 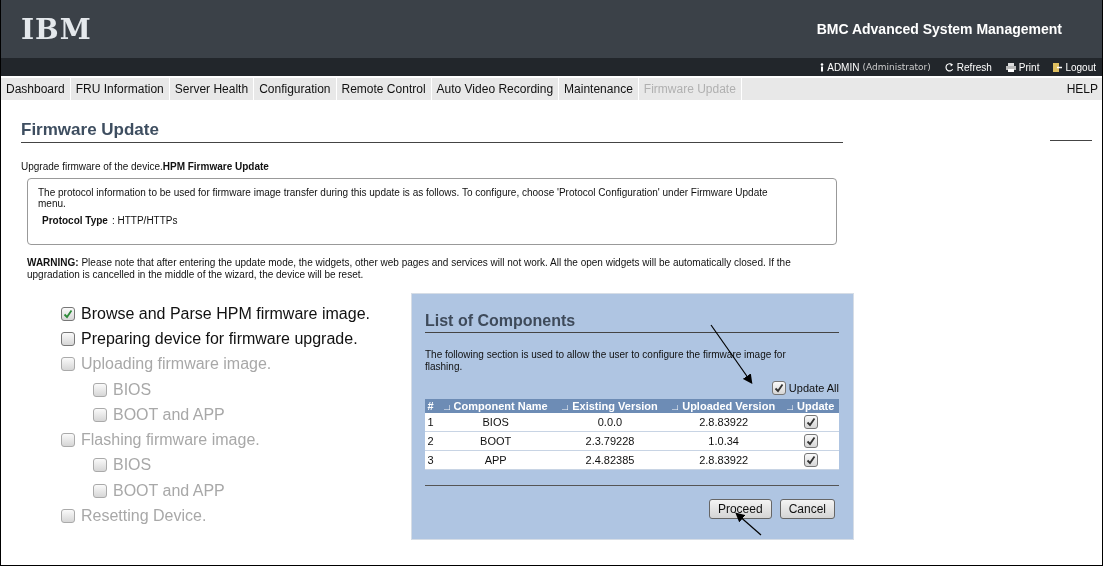 What do you see at coordinates (949, 67) in the screenshot?
I see `refresh-icon` at bounding box center [949, 67].